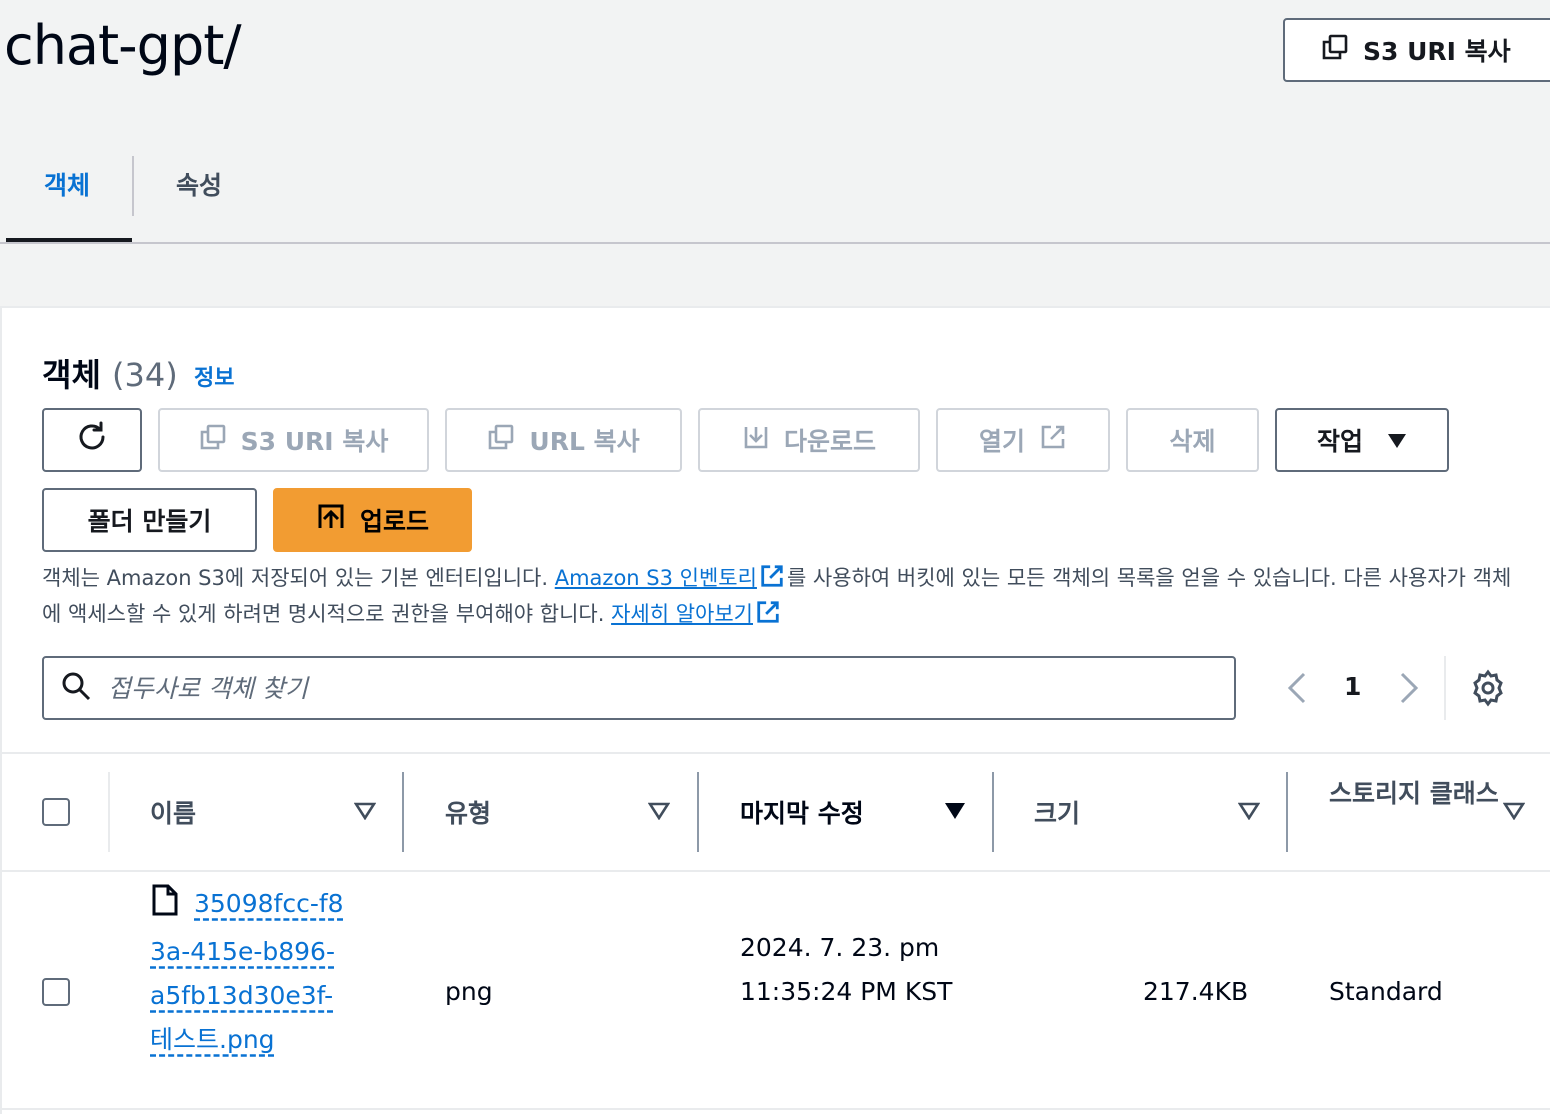 The width and height of the screenshot is (1550, 1114). What do you see at coordinates (298, 578) in the screenshot?
I see `description-text-1: 객체는 Amazon S3에 저장되어 있는 기본 엔터티입니다.` at bounding box center [298, 578].